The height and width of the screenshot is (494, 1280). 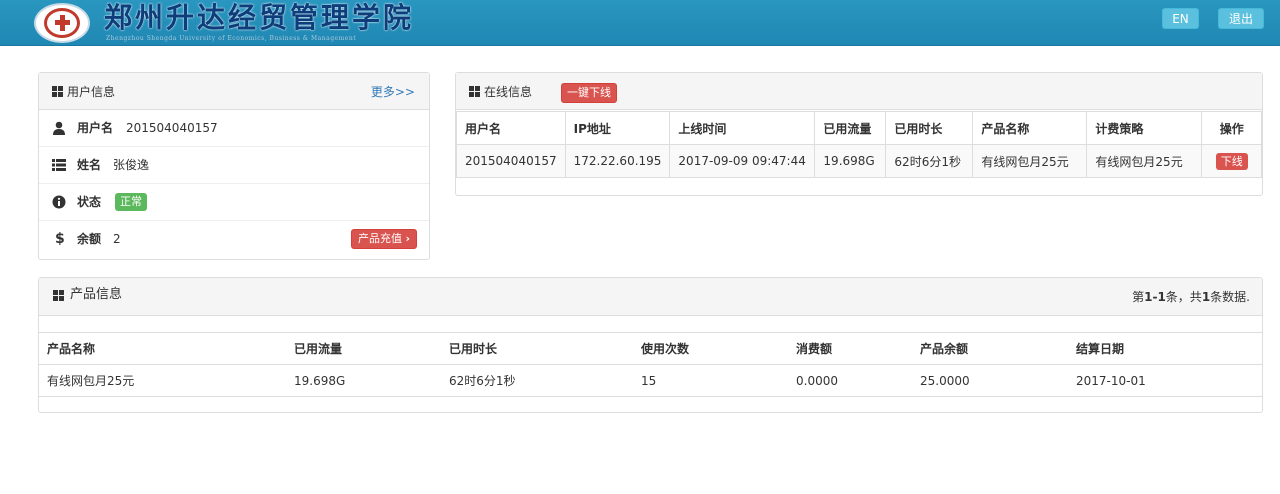 What do you see at coordinates (508, 92) in the screenshot?
I see `online-info-title: 在线信息` at bounding box center [508, 92].